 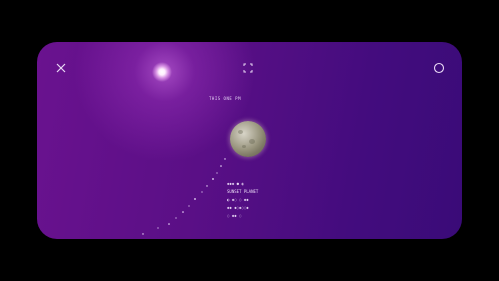 What do you see at coordinates (238, 199) in the screenshot?
I see `info-line: ◐ ◆◌ ◌ ◆◆` at bounding box center [238, 199].